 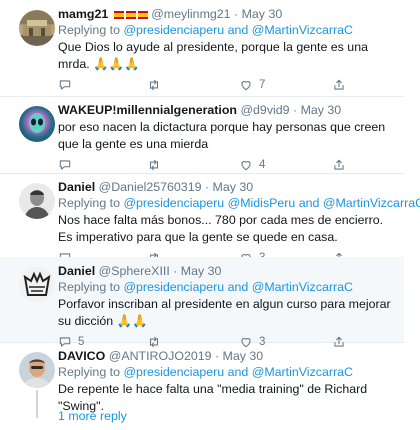 What do you see at coordinates (81, 356) in the screenshot?
I see `display-name: DAVICO` at bounding box center [81, 356].